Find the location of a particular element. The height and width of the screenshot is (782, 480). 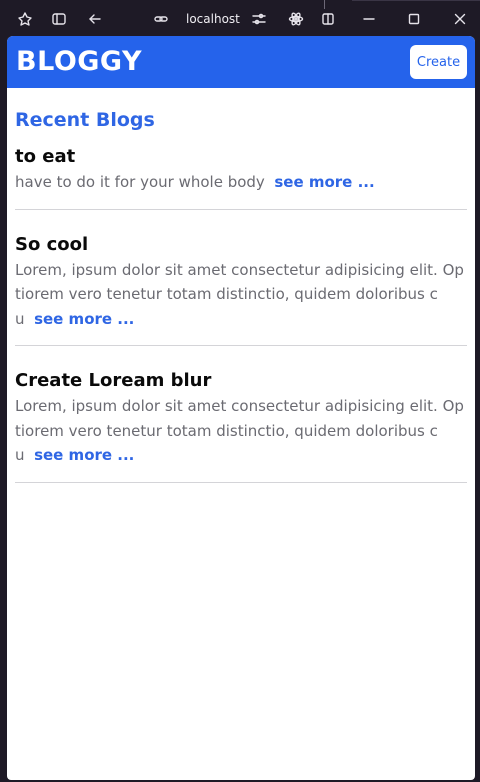

brand-logo: BLOGGY is located at coordinates (79, 62).